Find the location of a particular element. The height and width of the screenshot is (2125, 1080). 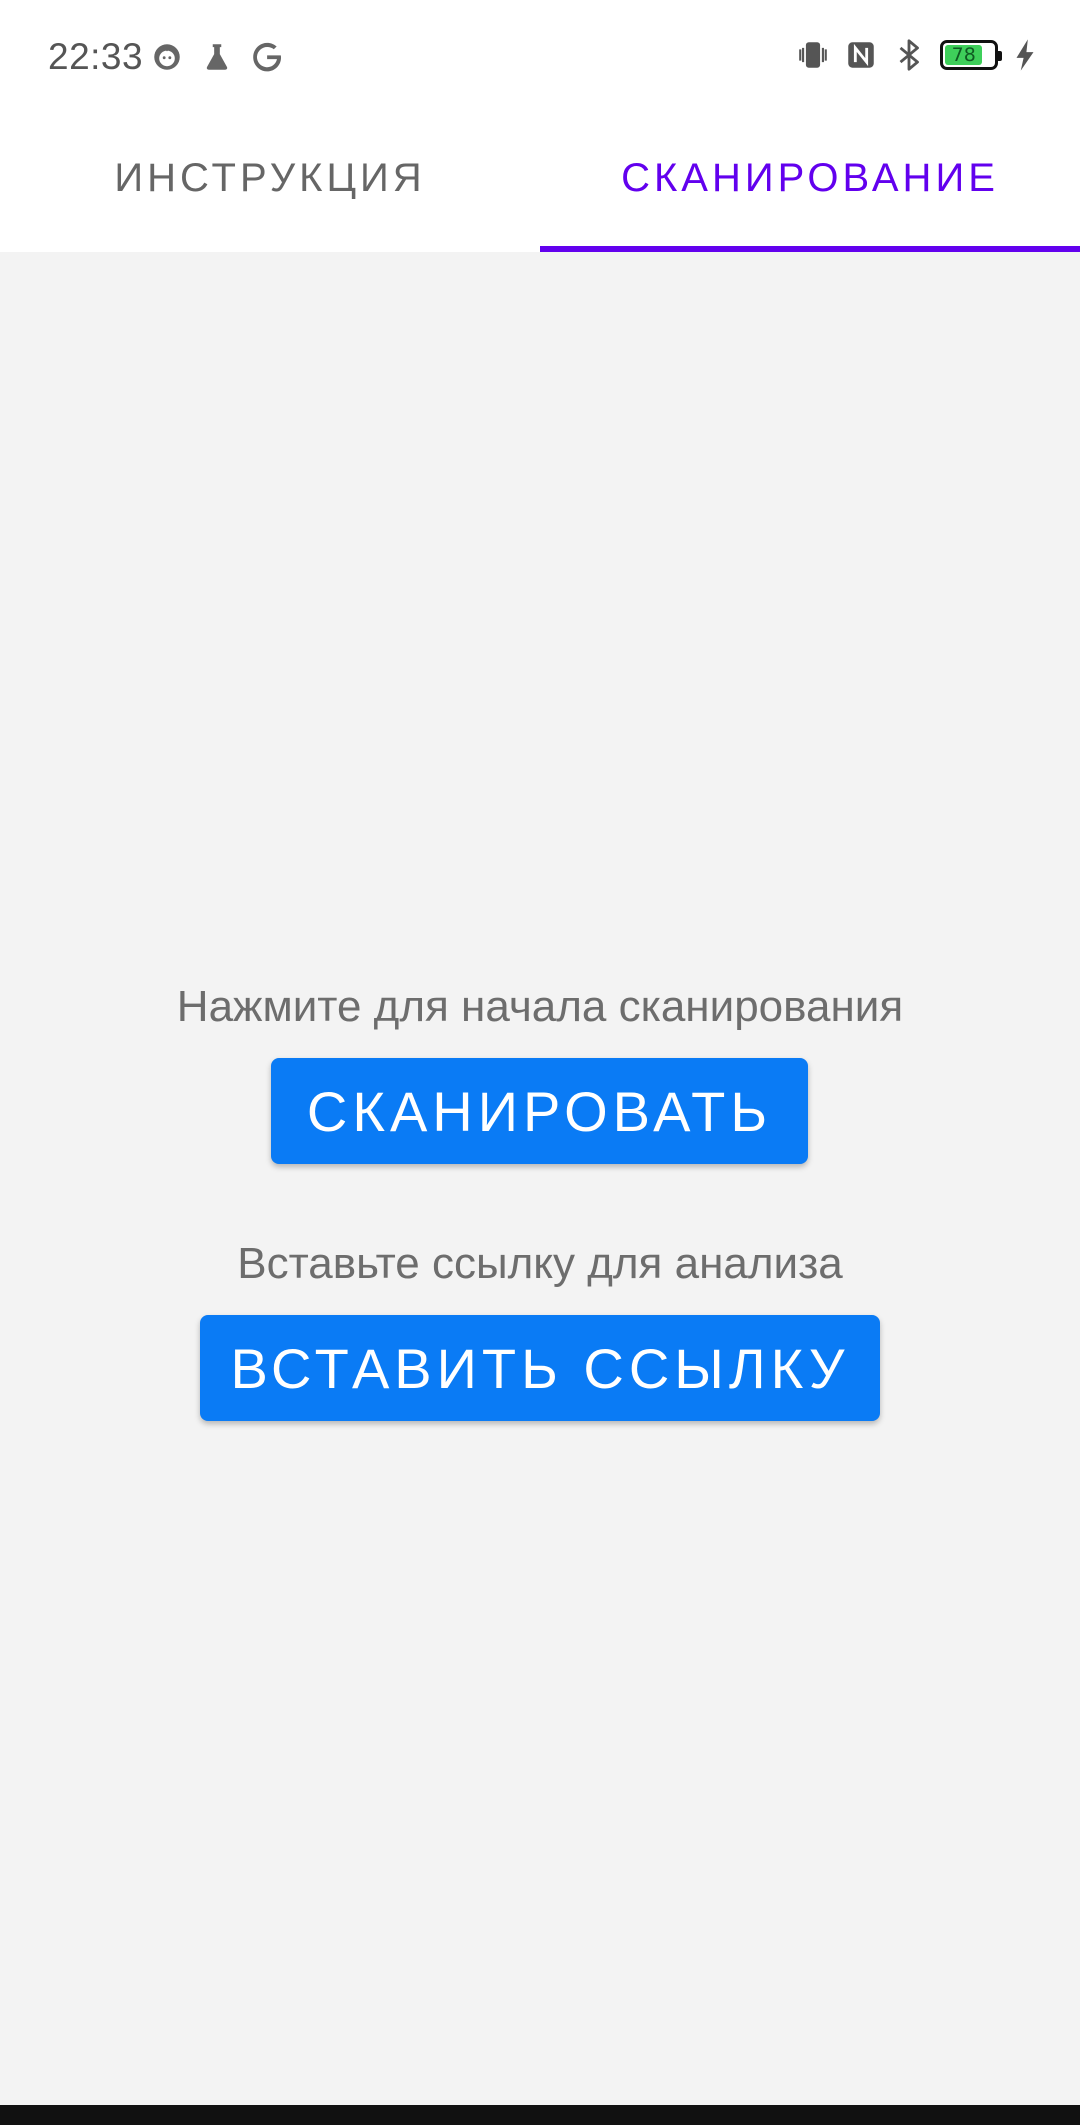

paste-link-button-label: ВСТАВИТЬ ССЫЛКУ is located at coordinates (540, 1368).